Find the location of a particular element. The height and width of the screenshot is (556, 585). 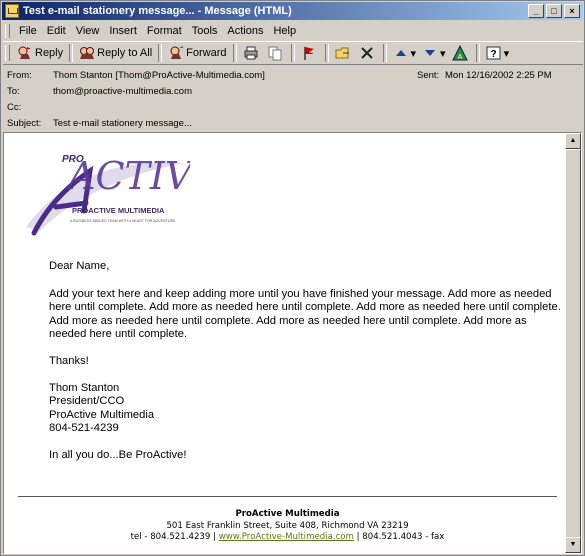

toolbar-grip is located at coordinates (7, 53).